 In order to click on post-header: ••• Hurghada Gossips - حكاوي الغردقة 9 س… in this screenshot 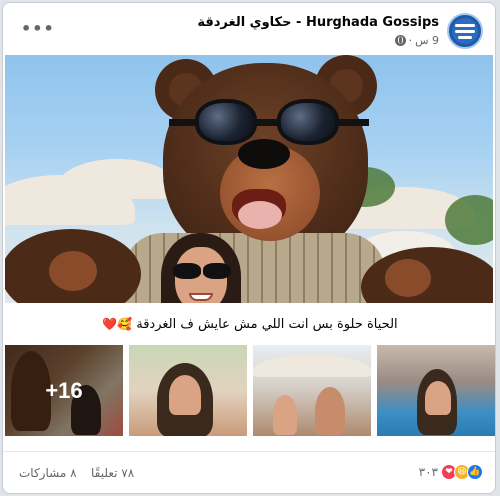, I will do `click(249, 29)`.